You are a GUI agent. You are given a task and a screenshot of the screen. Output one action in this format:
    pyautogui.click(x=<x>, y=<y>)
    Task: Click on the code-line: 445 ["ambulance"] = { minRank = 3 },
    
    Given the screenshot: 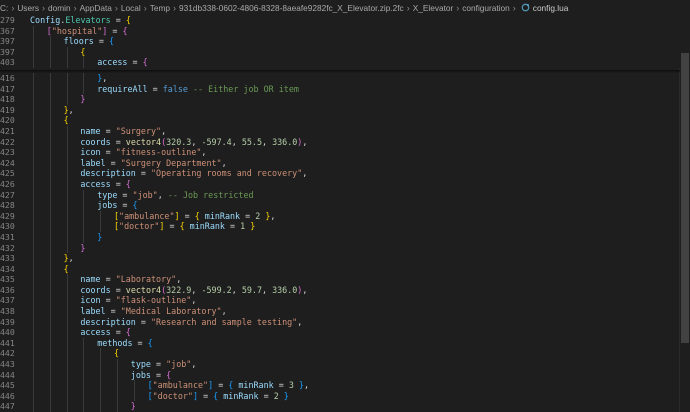 What is the action you would take?
    pyautogui.click(x=340, y=385)
    